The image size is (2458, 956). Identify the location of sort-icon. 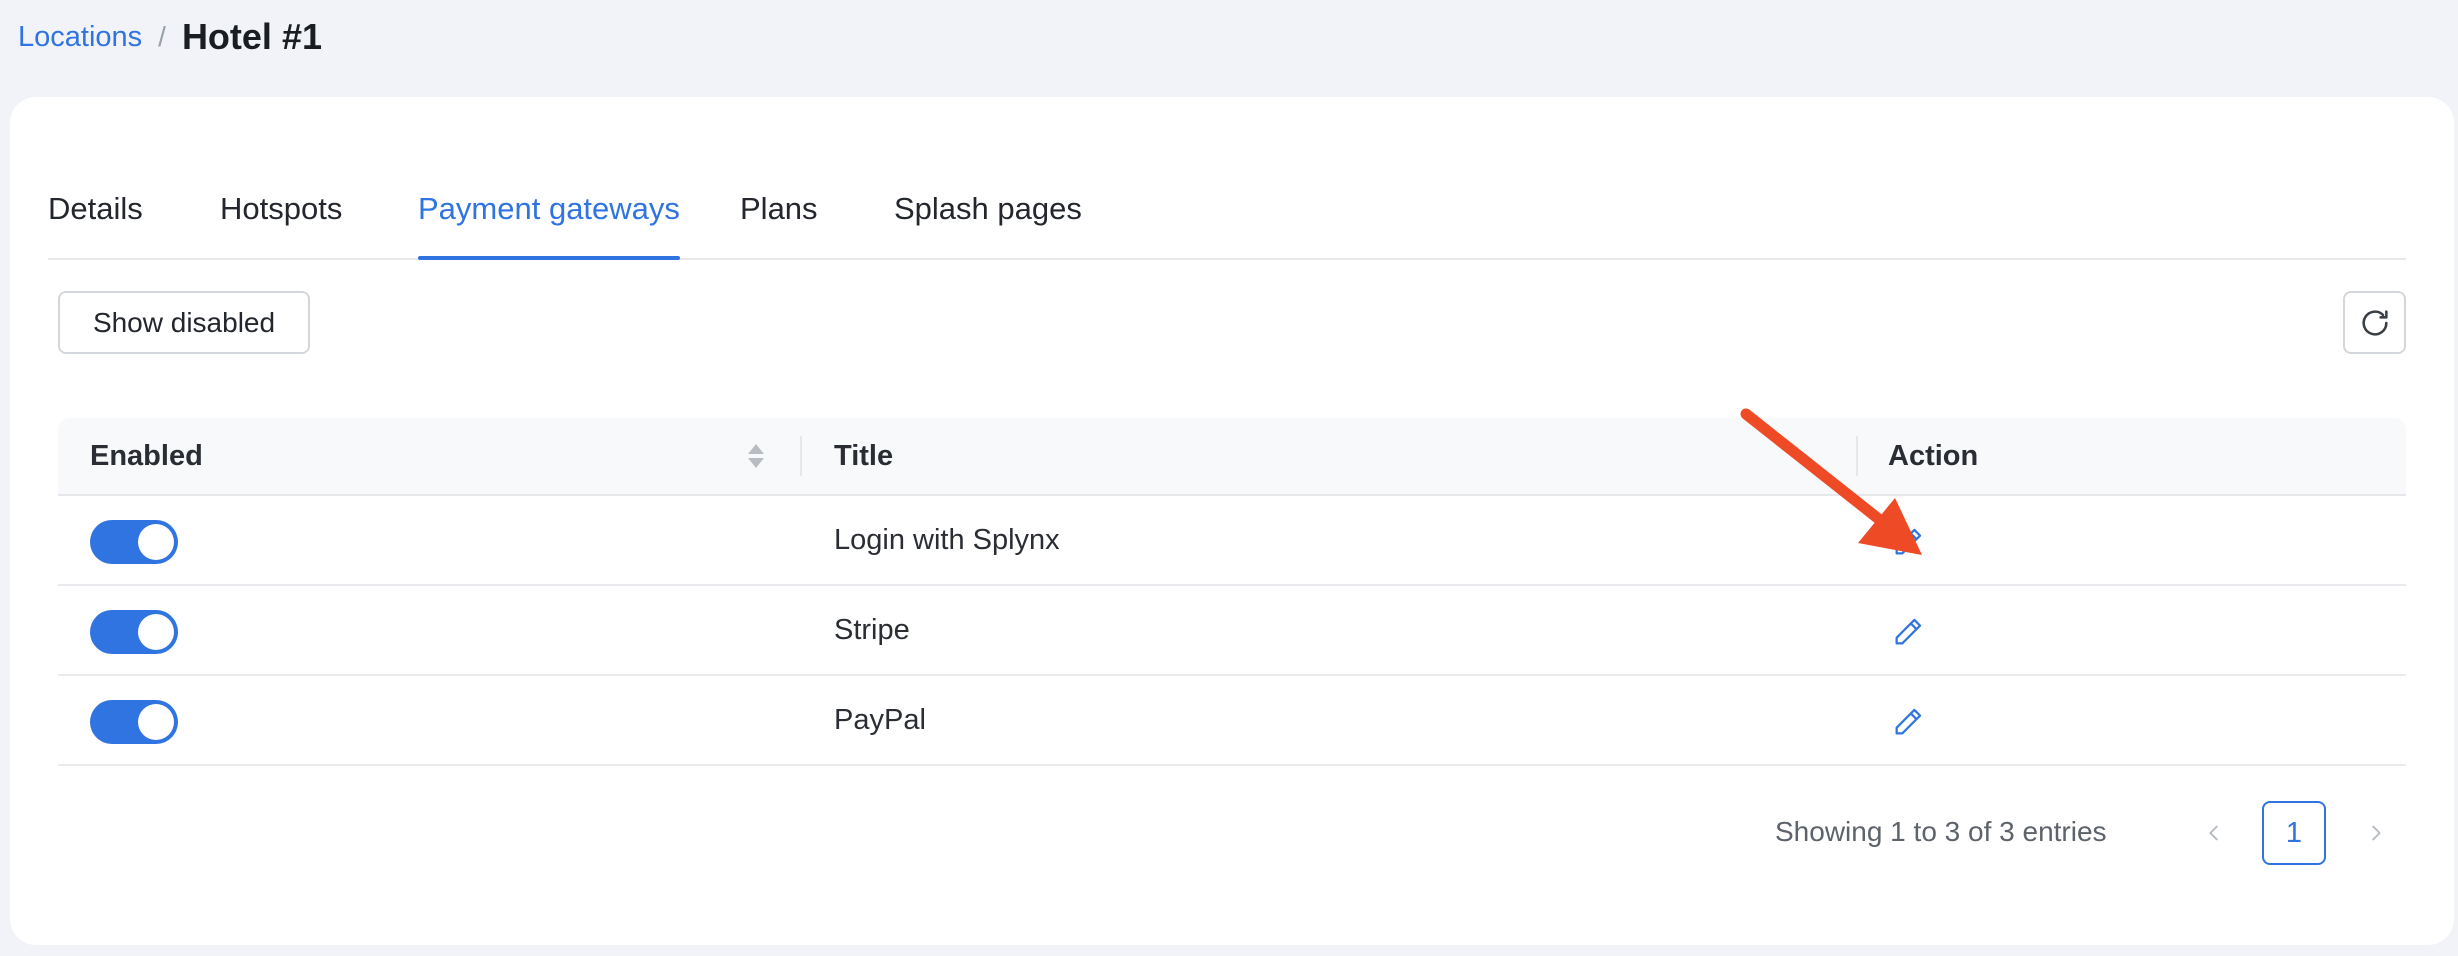
(756, 456).